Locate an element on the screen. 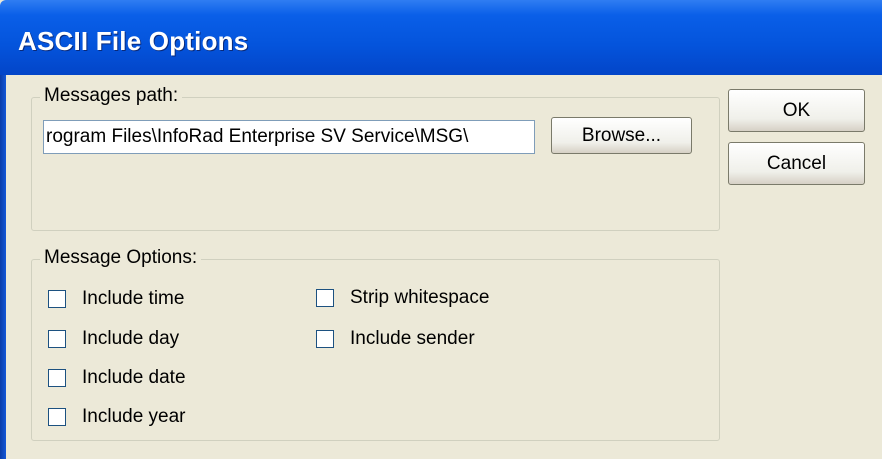  strip-whitespace-label: Strip whitespace is located at coordinates (420, 297).